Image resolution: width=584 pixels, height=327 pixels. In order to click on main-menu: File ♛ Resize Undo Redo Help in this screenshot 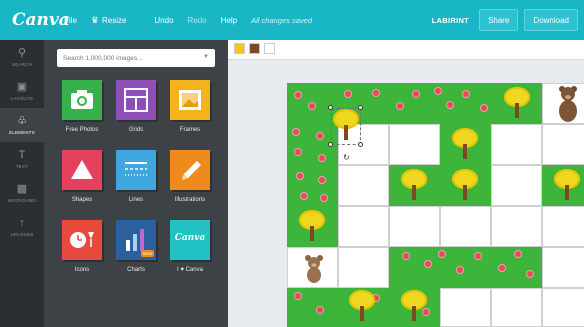, I will do `click(157, 20)`.